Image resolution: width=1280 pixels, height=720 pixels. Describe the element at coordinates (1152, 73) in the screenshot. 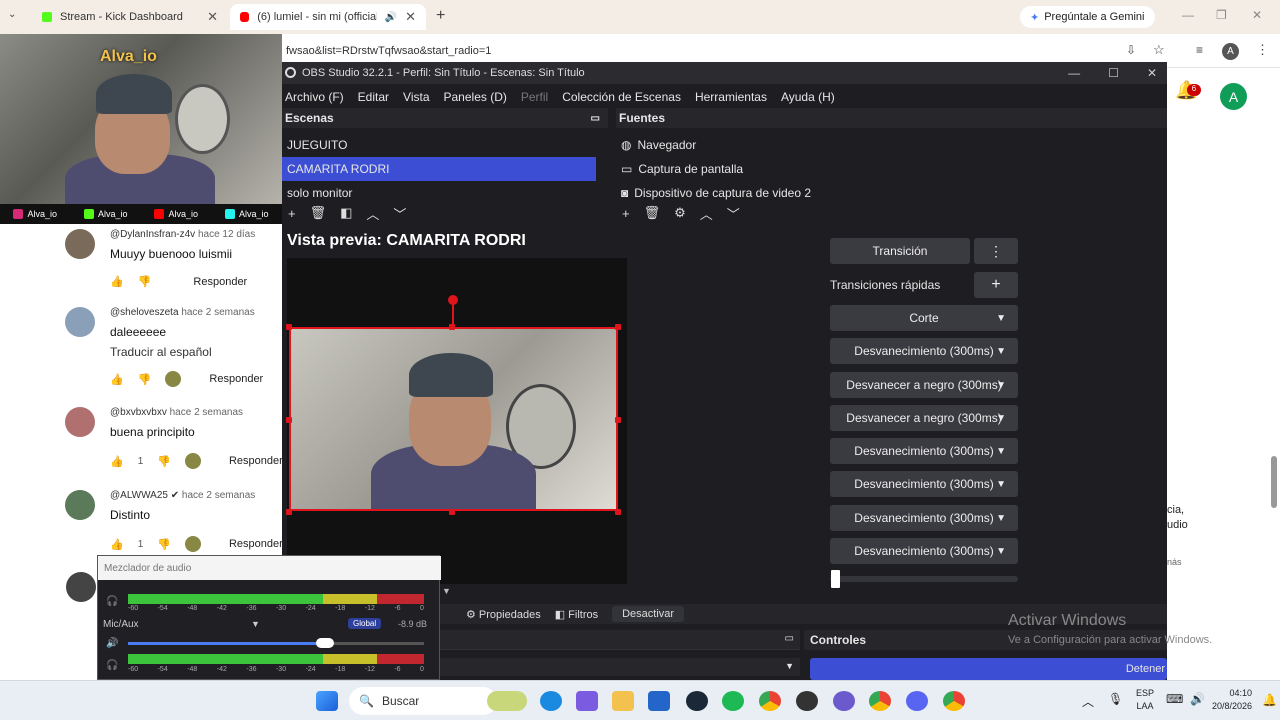

I see `close-icon: ✕` at that location.